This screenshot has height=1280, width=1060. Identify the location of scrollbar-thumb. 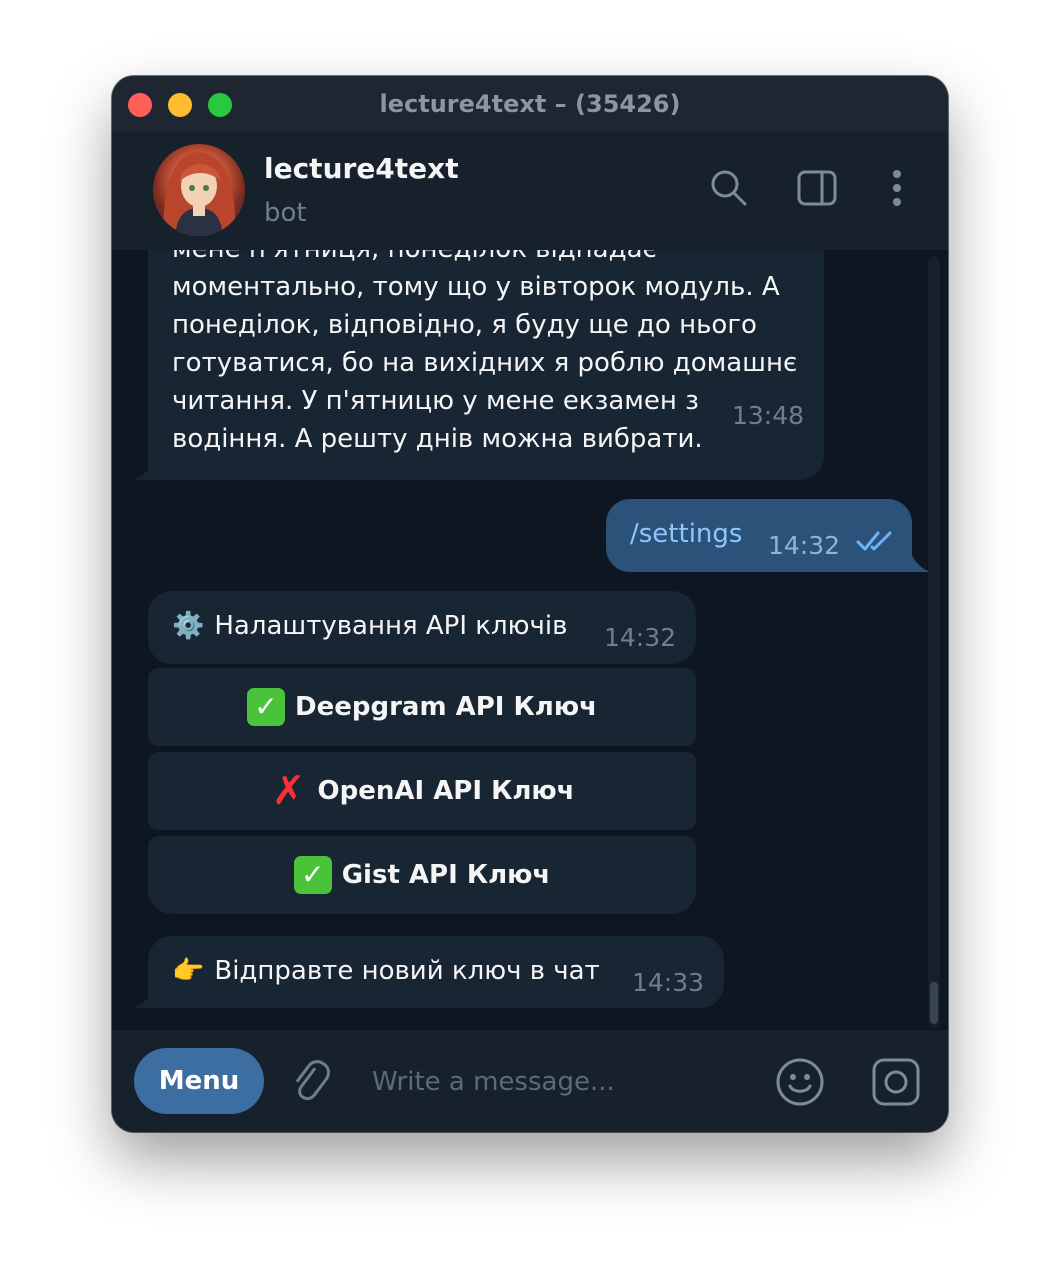
(934, 1003).